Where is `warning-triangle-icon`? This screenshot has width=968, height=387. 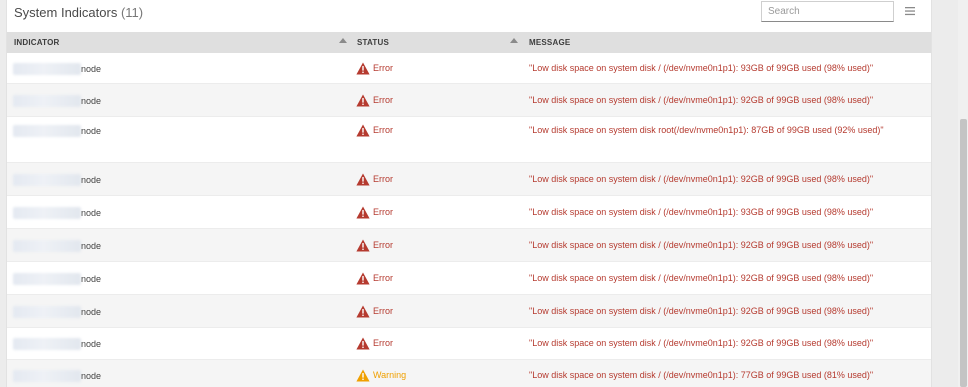 warning-triangle-icon is located at coordinates (363, 375).